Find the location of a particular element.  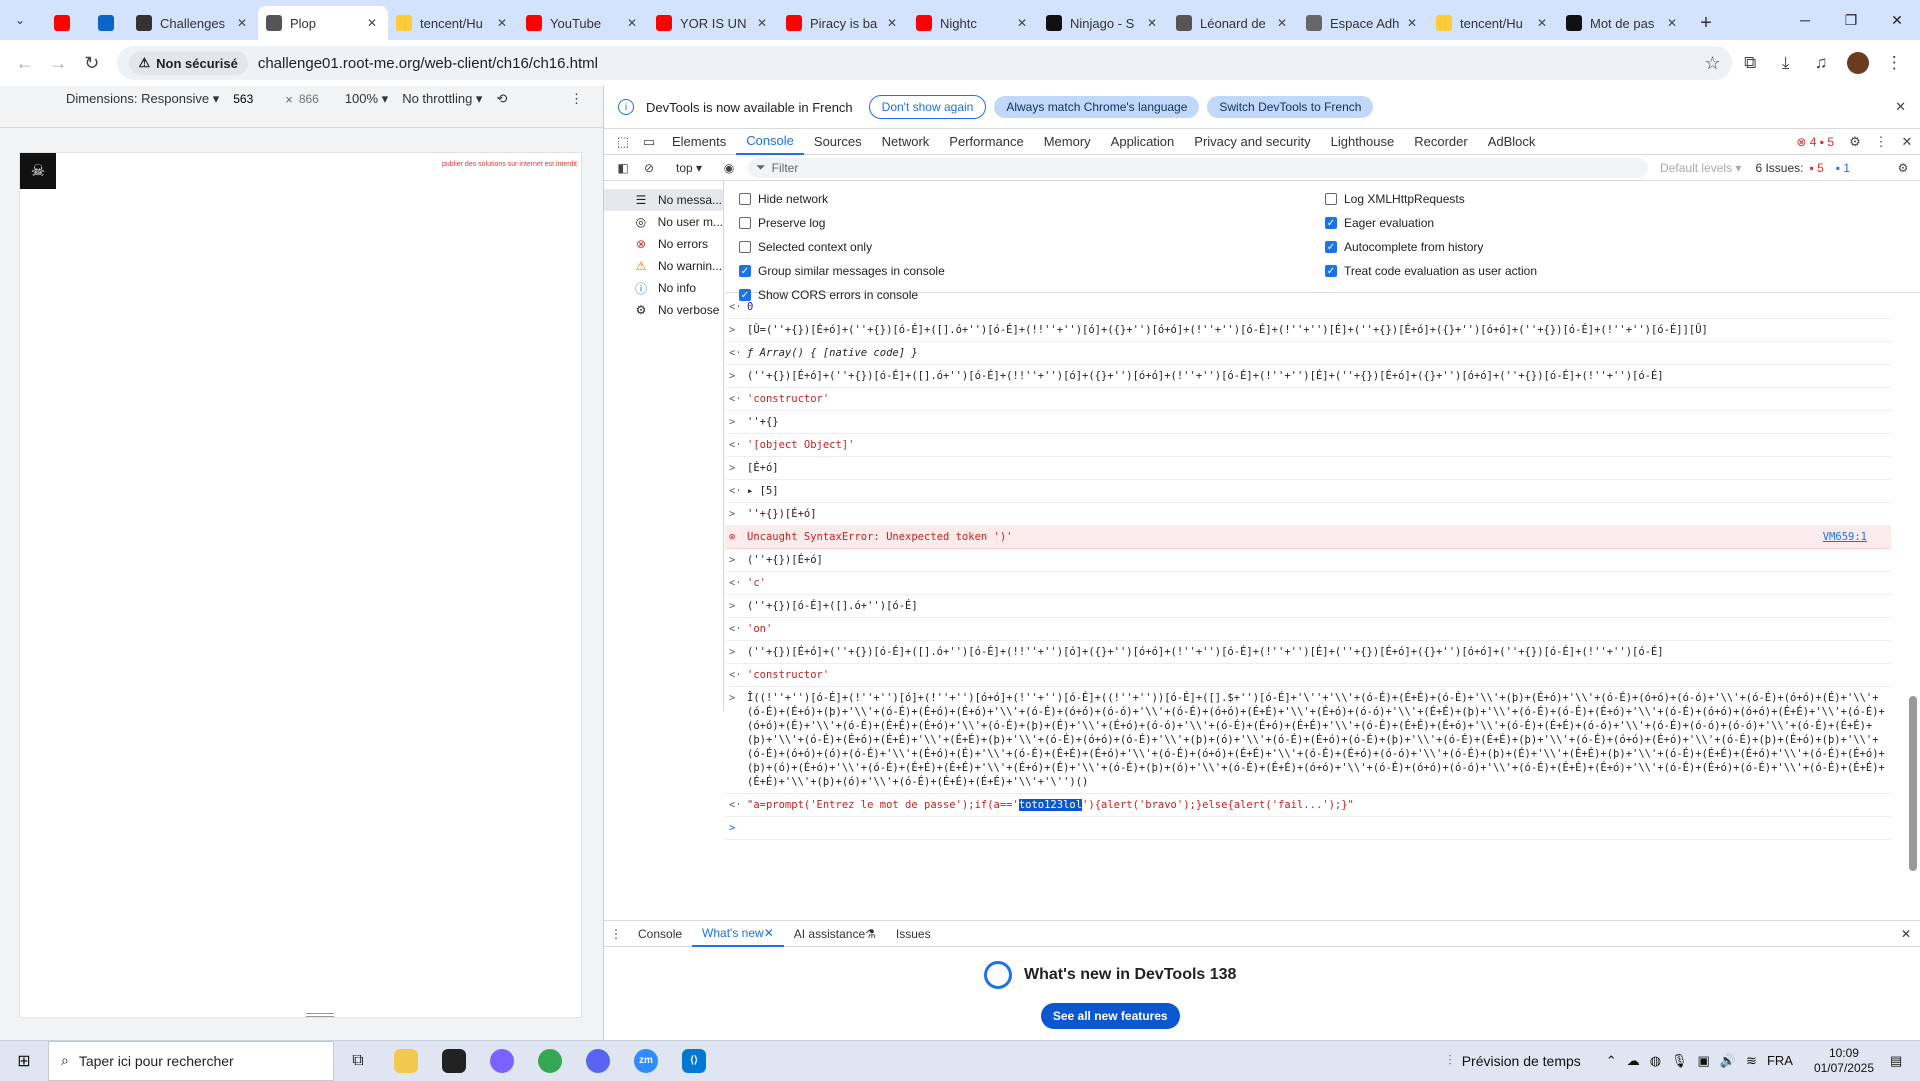

see-all-features-button: See all new features is located at coordinates (1110, 1016).